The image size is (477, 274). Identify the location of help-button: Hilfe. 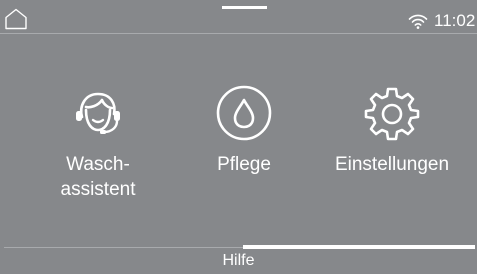
(238, 262).